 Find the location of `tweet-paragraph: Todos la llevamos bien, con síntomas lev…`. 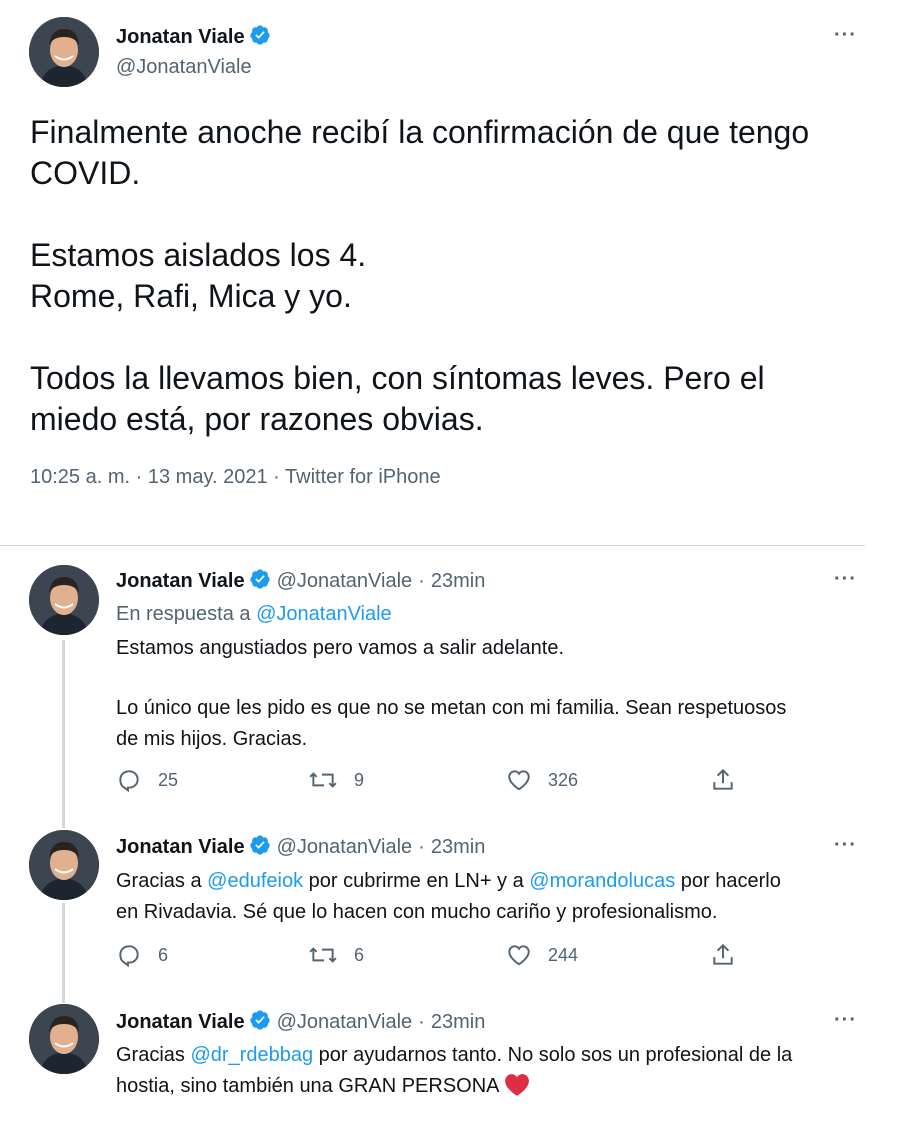

tweet-paragraph: Todos la llevamos bien, con síntomas lev… is located at coordinates (450, 399).